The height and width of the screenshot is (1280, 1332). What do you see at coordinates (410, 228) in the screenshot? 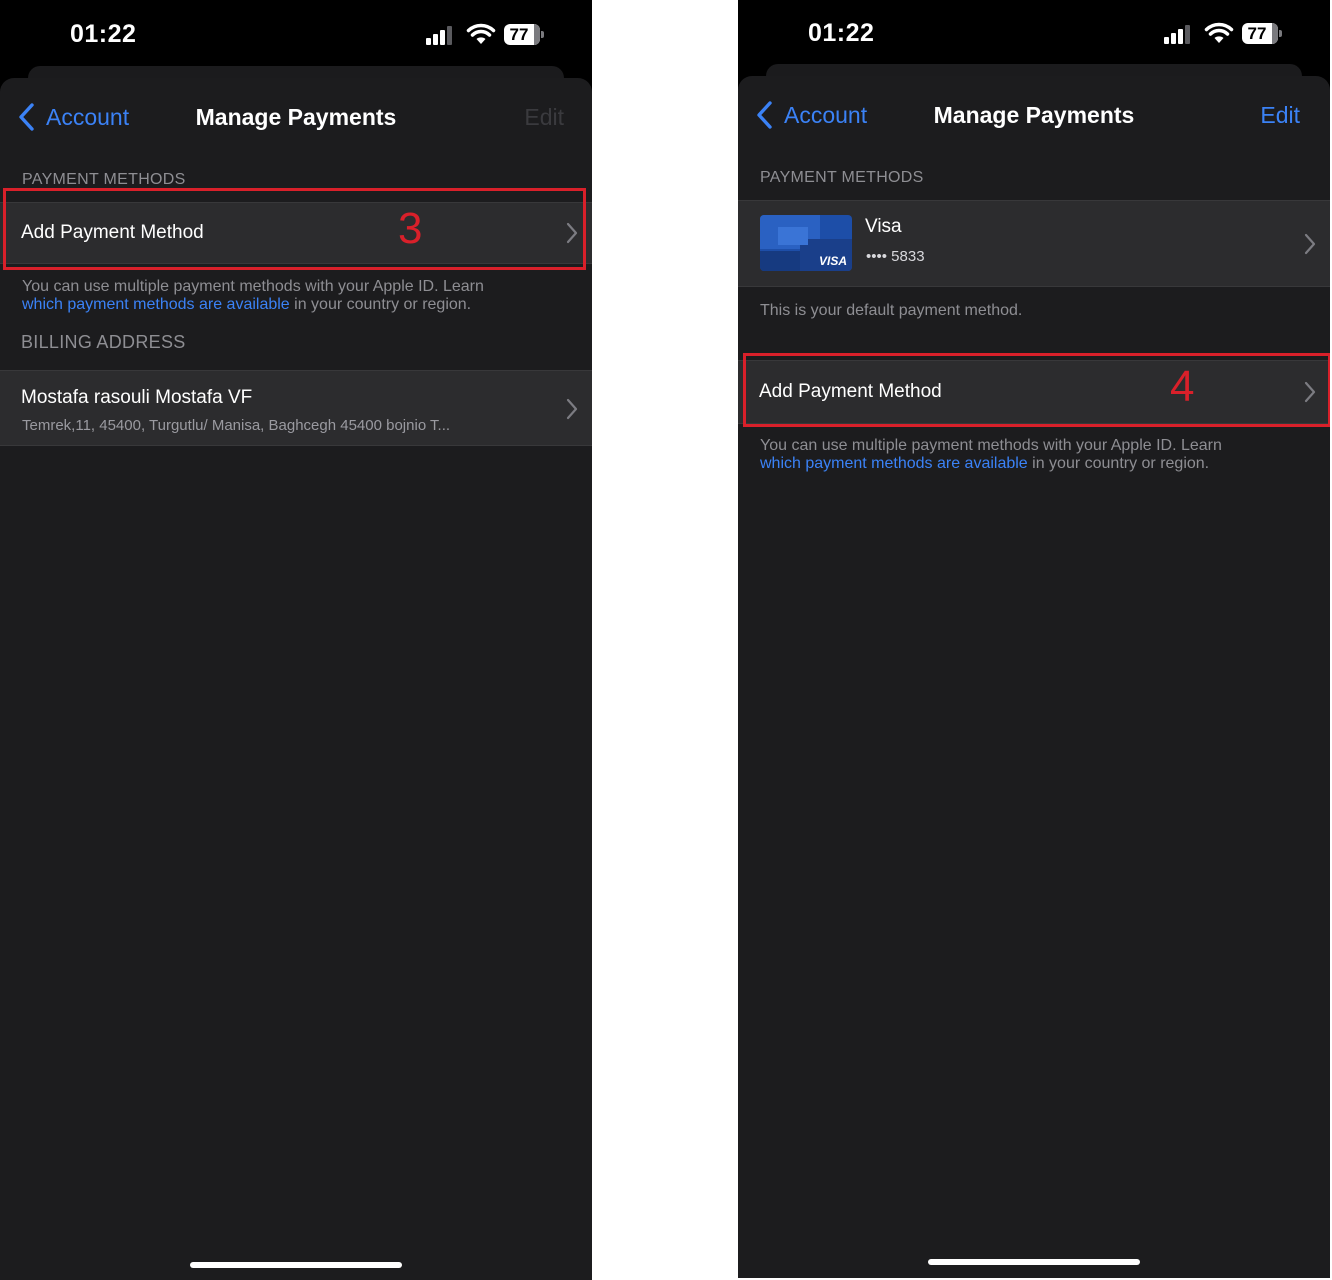
I see `step-number-label: 3` at bounding box center [410, 228].